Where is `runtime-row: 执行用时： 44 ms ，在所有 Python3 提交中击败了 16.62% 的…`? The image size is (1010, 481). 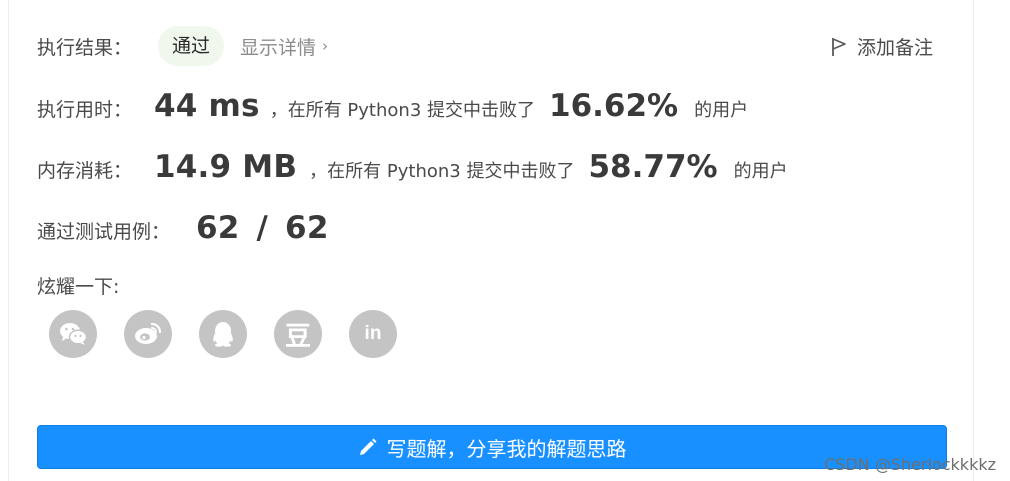
runtime-row: 执行用时： 44 ms ，在所有 Python3 提交中击败了 16.62% 的… is located at coordinates (392, 106).